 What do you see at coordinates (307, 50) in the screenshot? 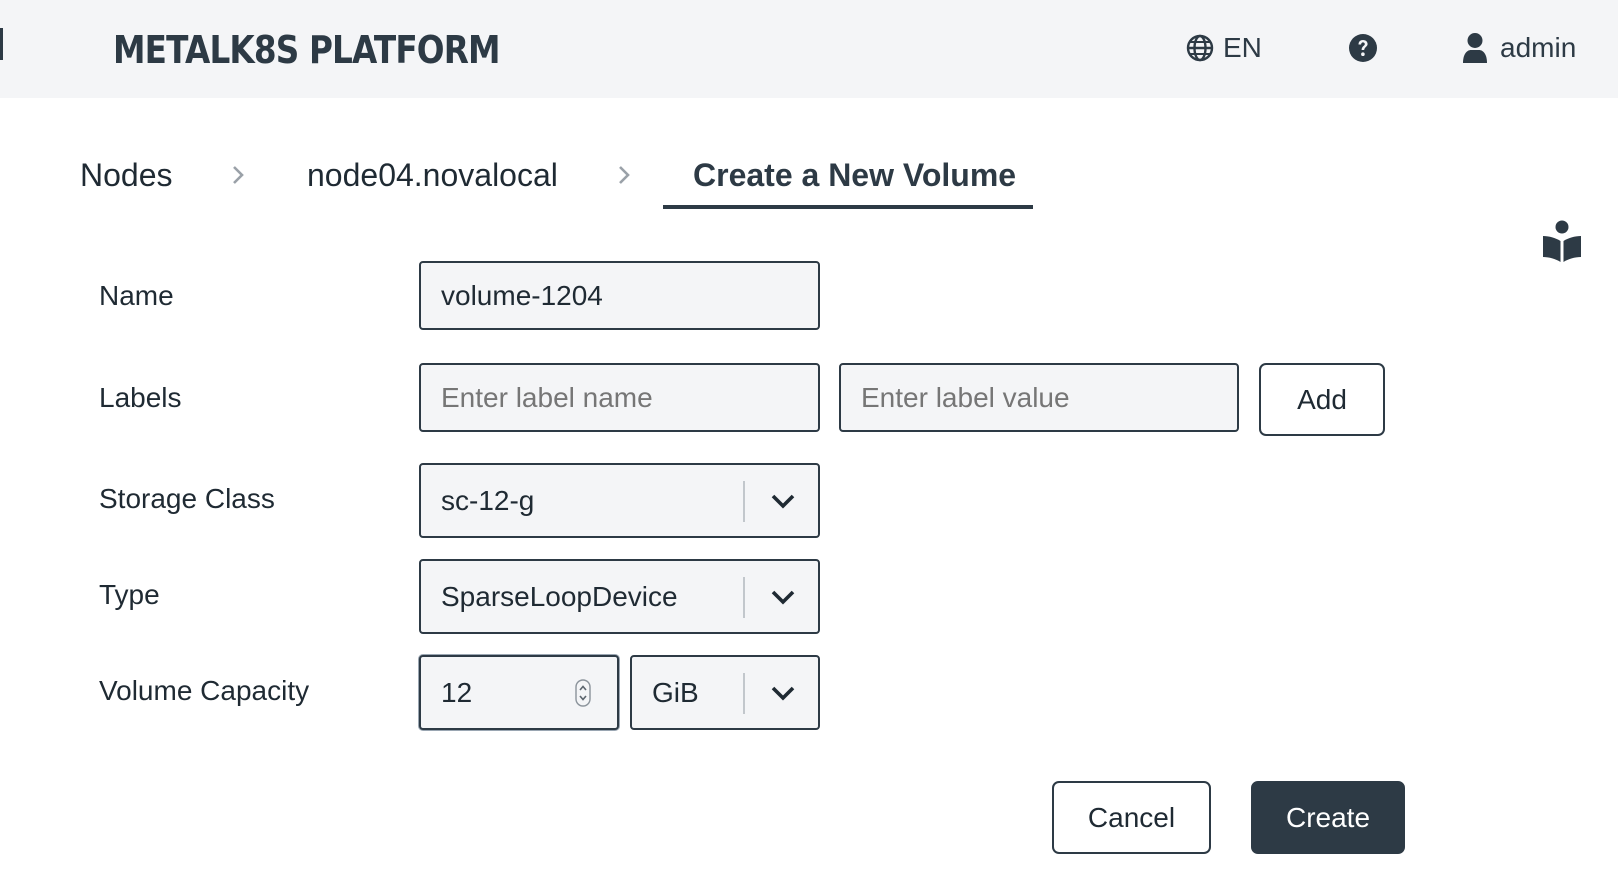
I see `app-brand: METALK8S PLATFORM` at bounding box center [307, 50].